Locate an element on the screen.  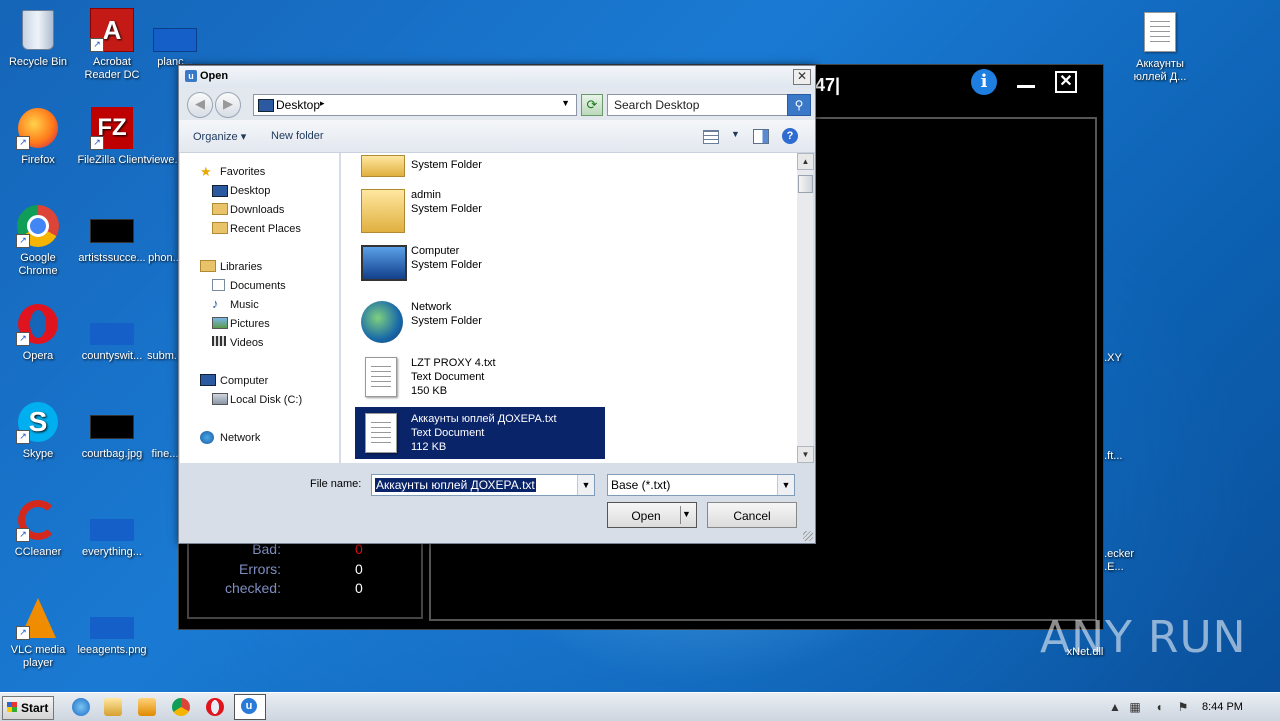
file-name-input: Аккаунты юплей ДОХЕРА.txt ▼ is located at coordinates (483, 485).